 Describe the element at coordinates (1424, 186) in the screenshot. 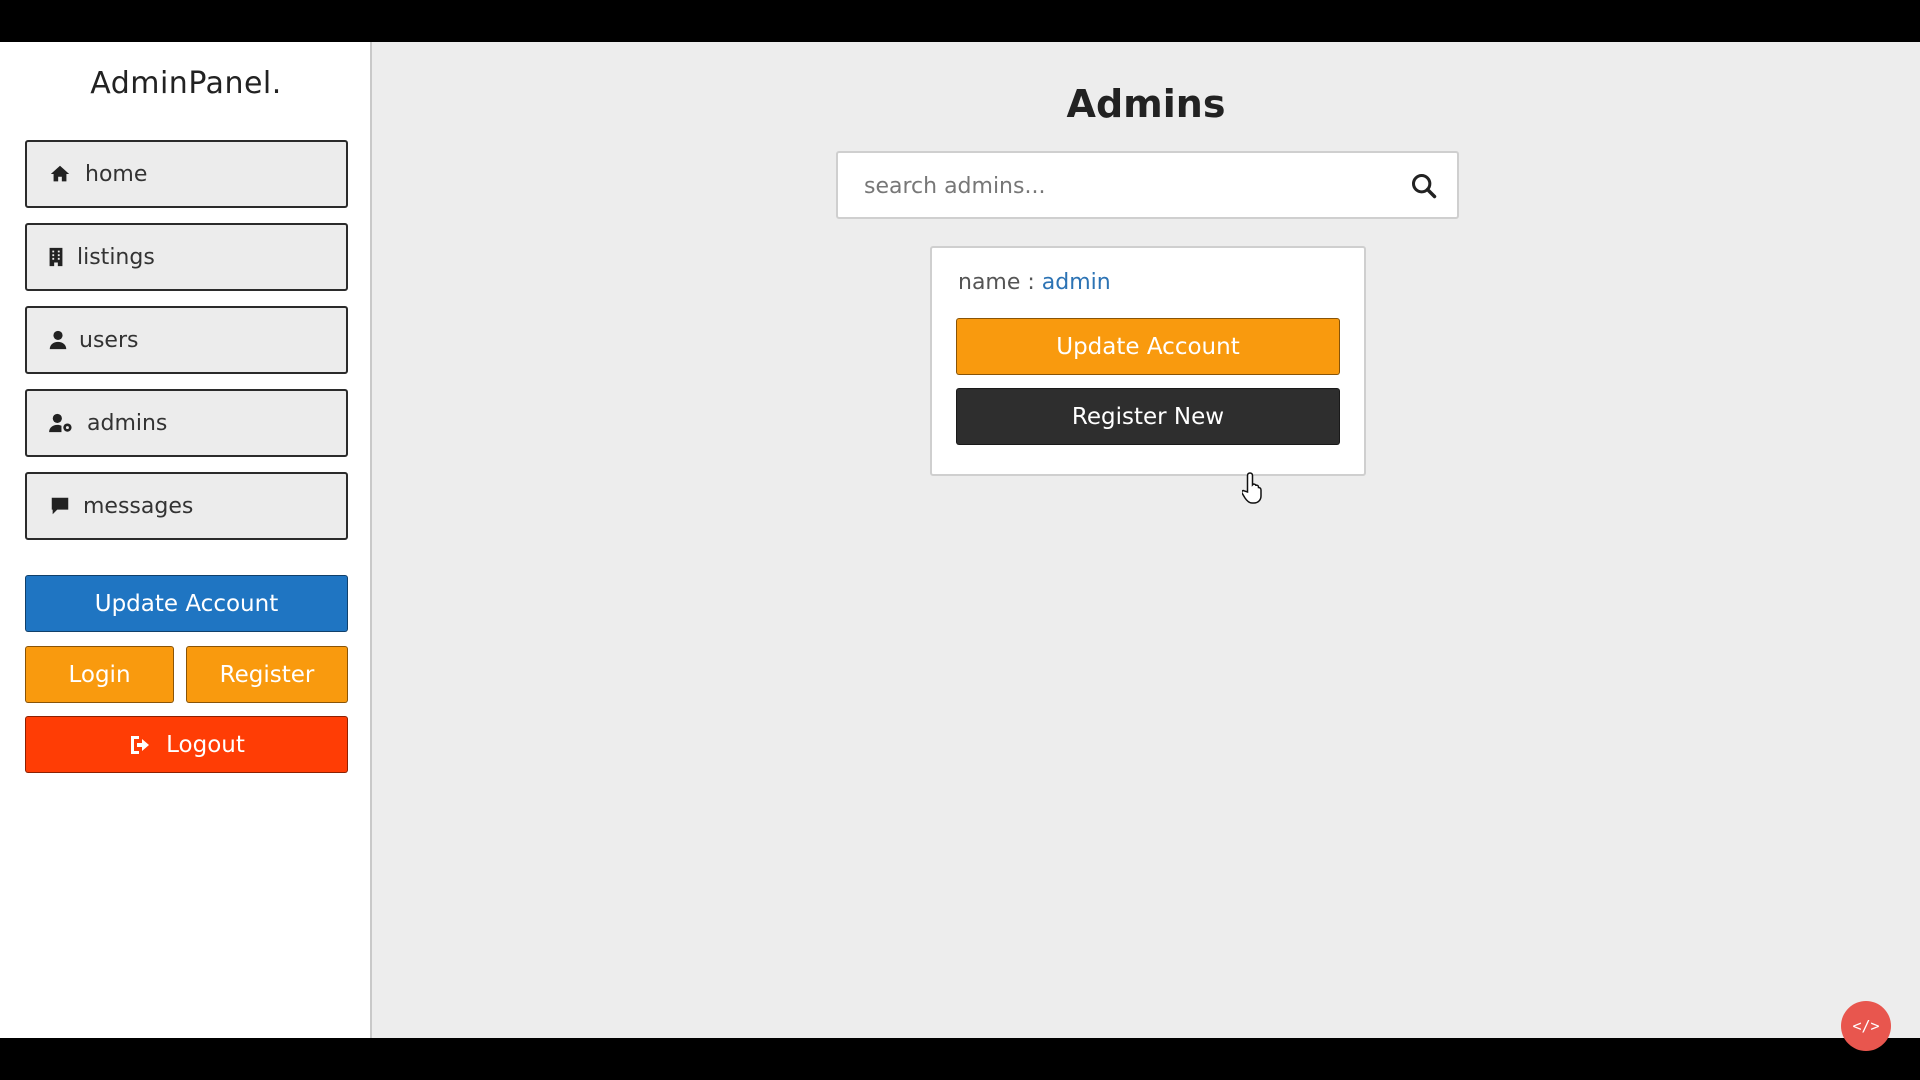

I see `search-icon` at that location.